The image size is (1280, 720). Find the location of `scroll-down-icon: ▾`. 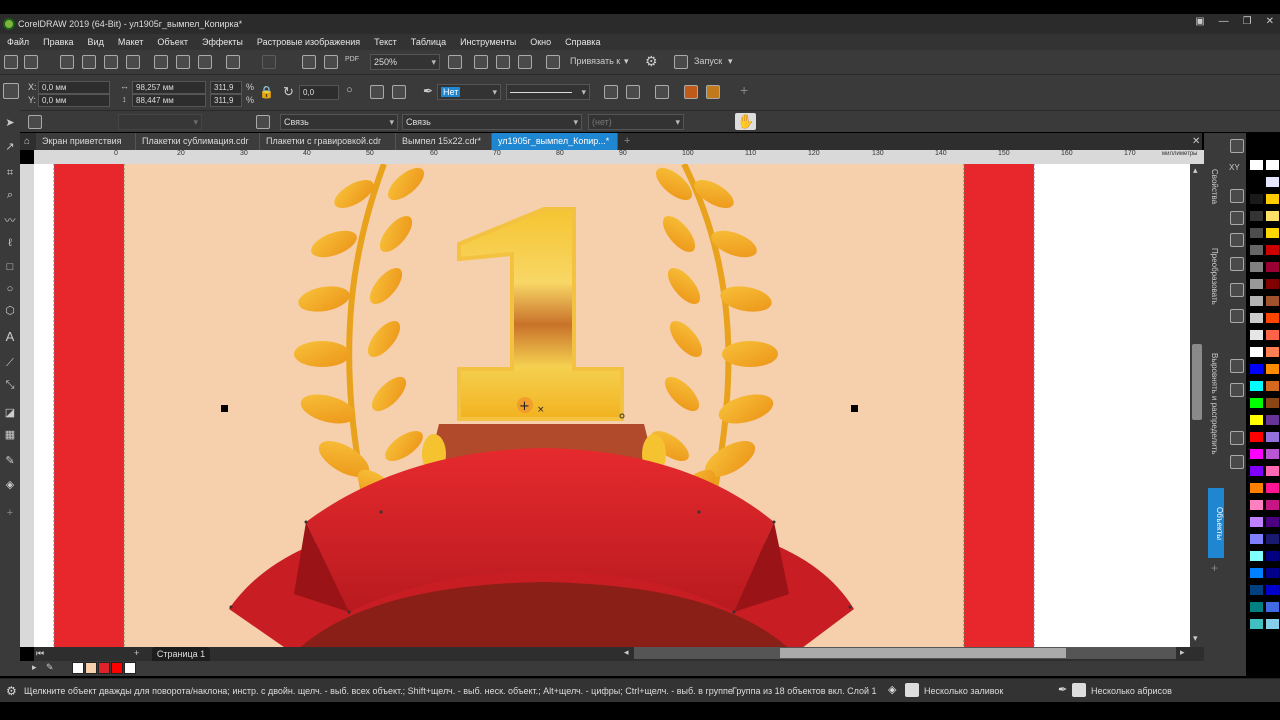

scroll-down-icon: ▾ is located at coordinates (1195, 638).